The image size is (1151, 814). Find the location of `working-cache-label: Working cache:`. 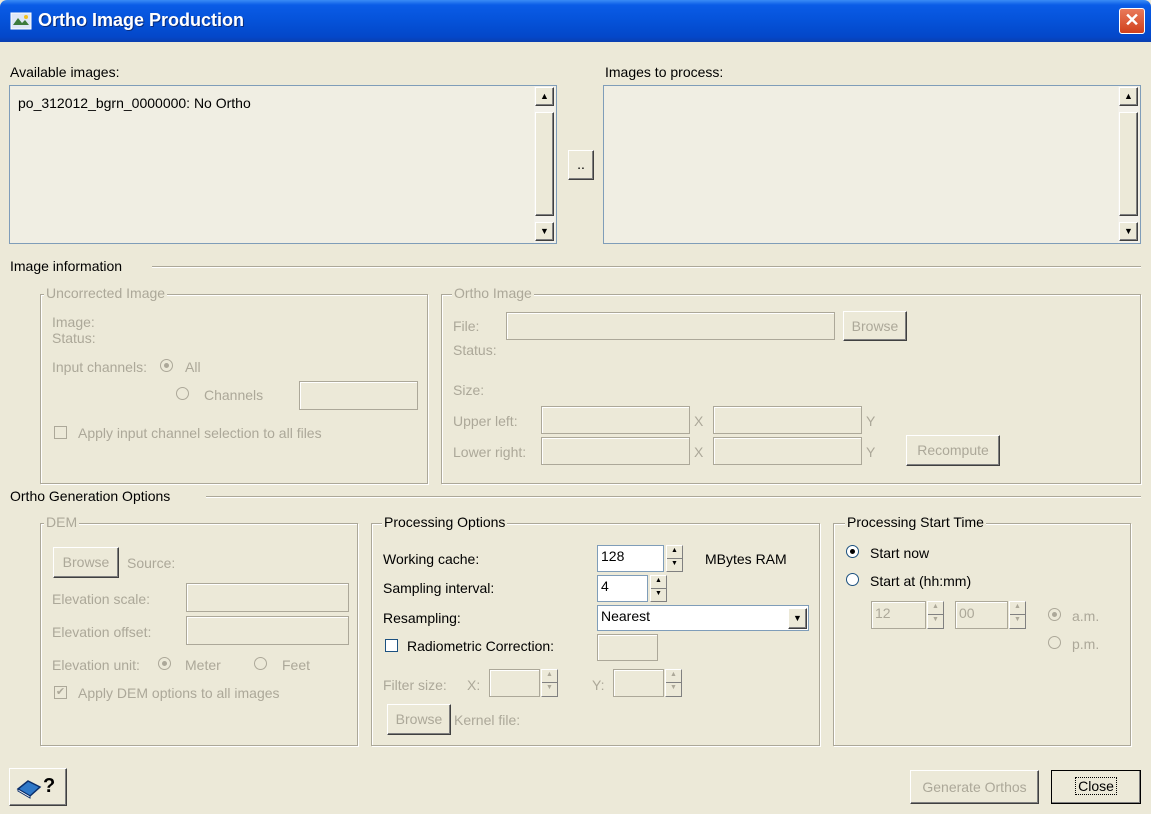

working-cache-label: Working cache: is located at coordinates (431, 559).